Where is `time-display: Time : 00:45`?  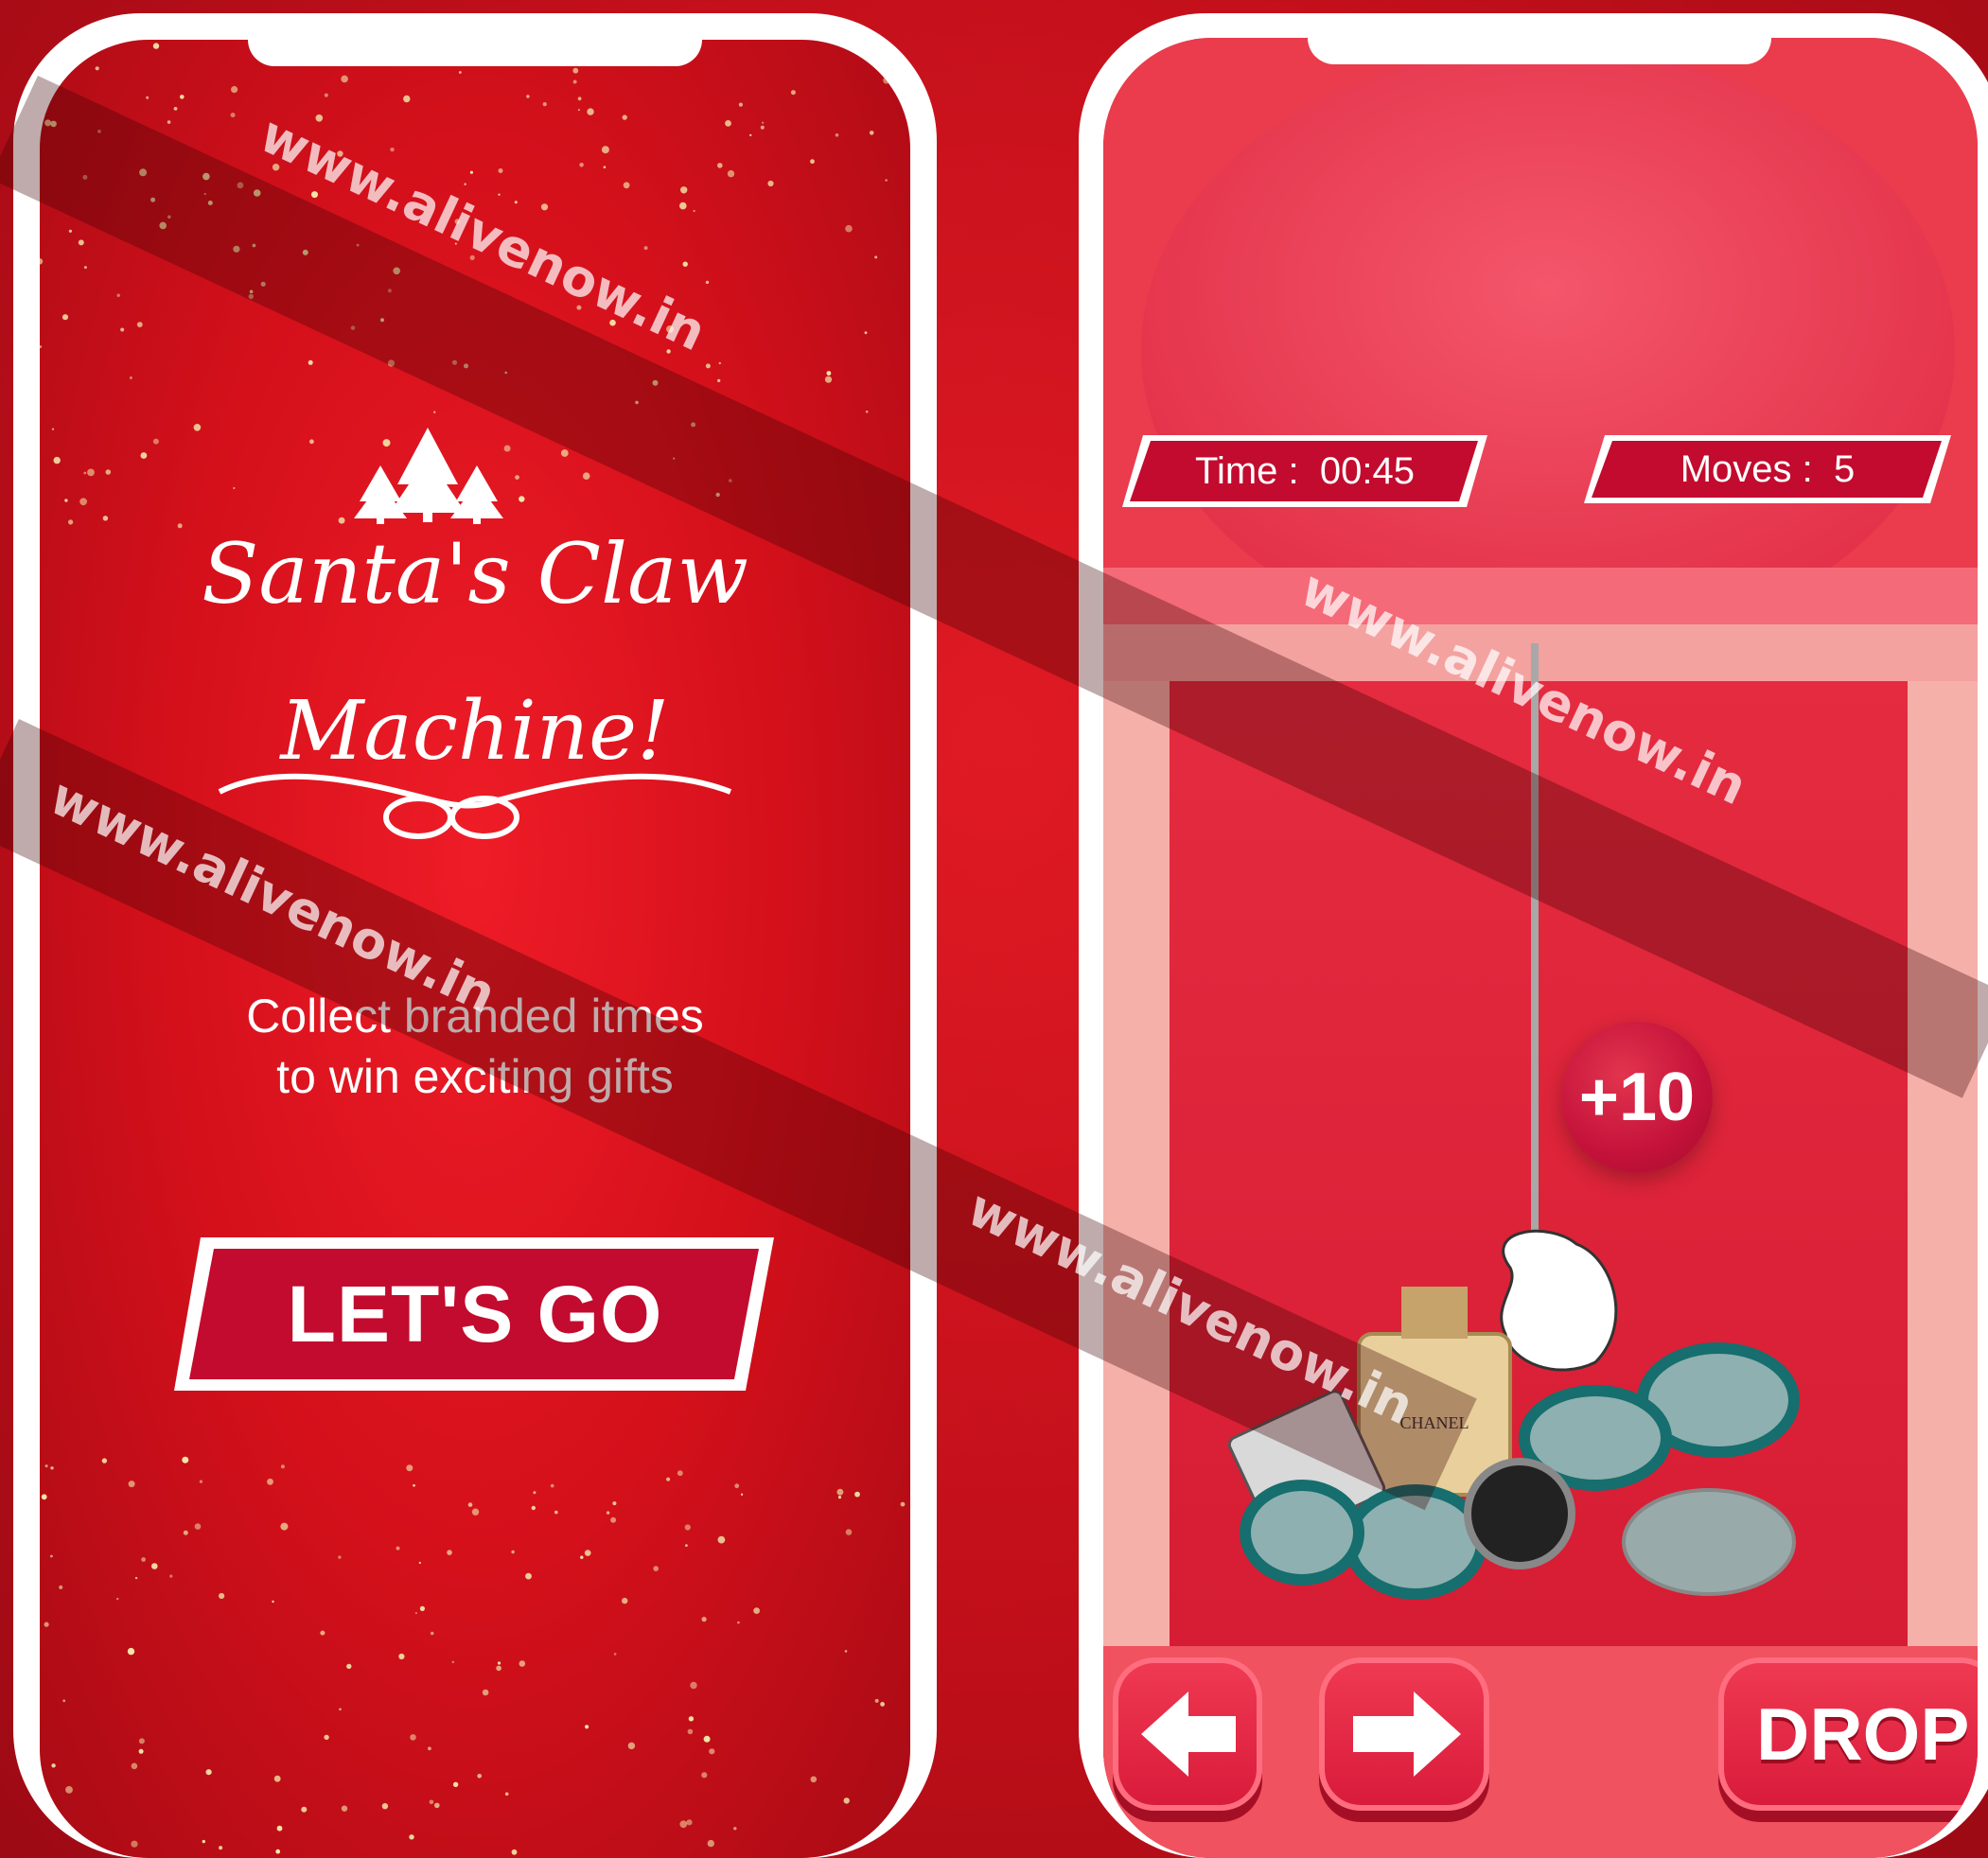
time-display: Time : 00:45 is located at coordinates (1304, 471).